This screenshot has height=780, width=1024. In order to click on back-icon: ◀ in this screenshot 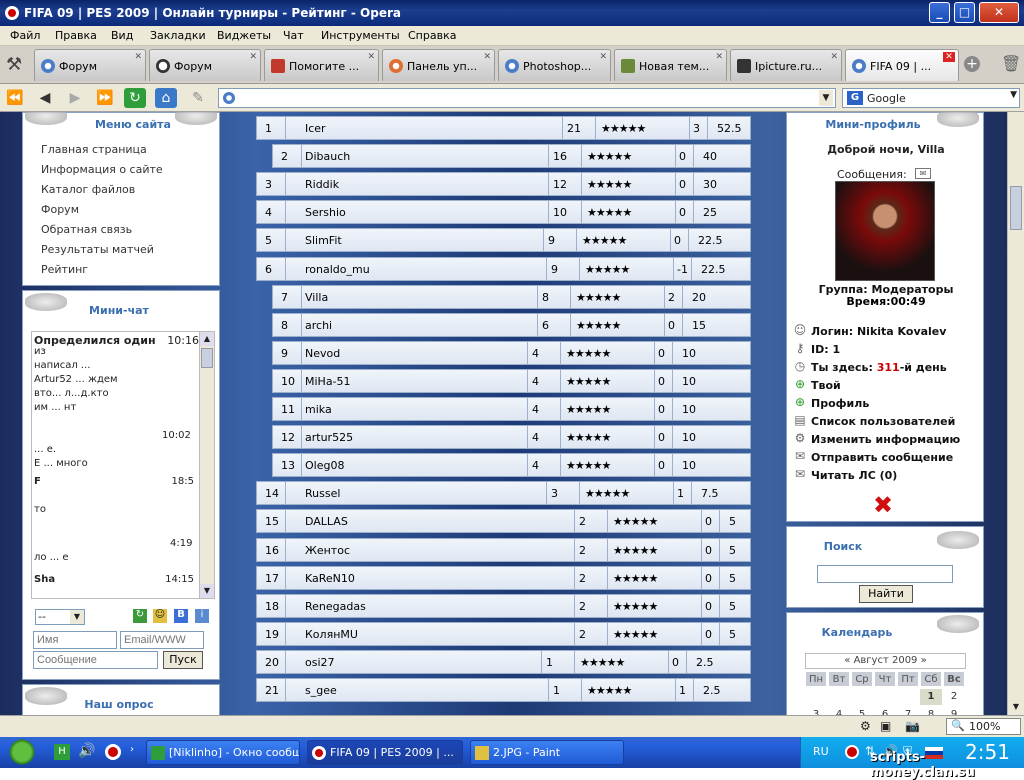, I will do `click(45, 98)`.